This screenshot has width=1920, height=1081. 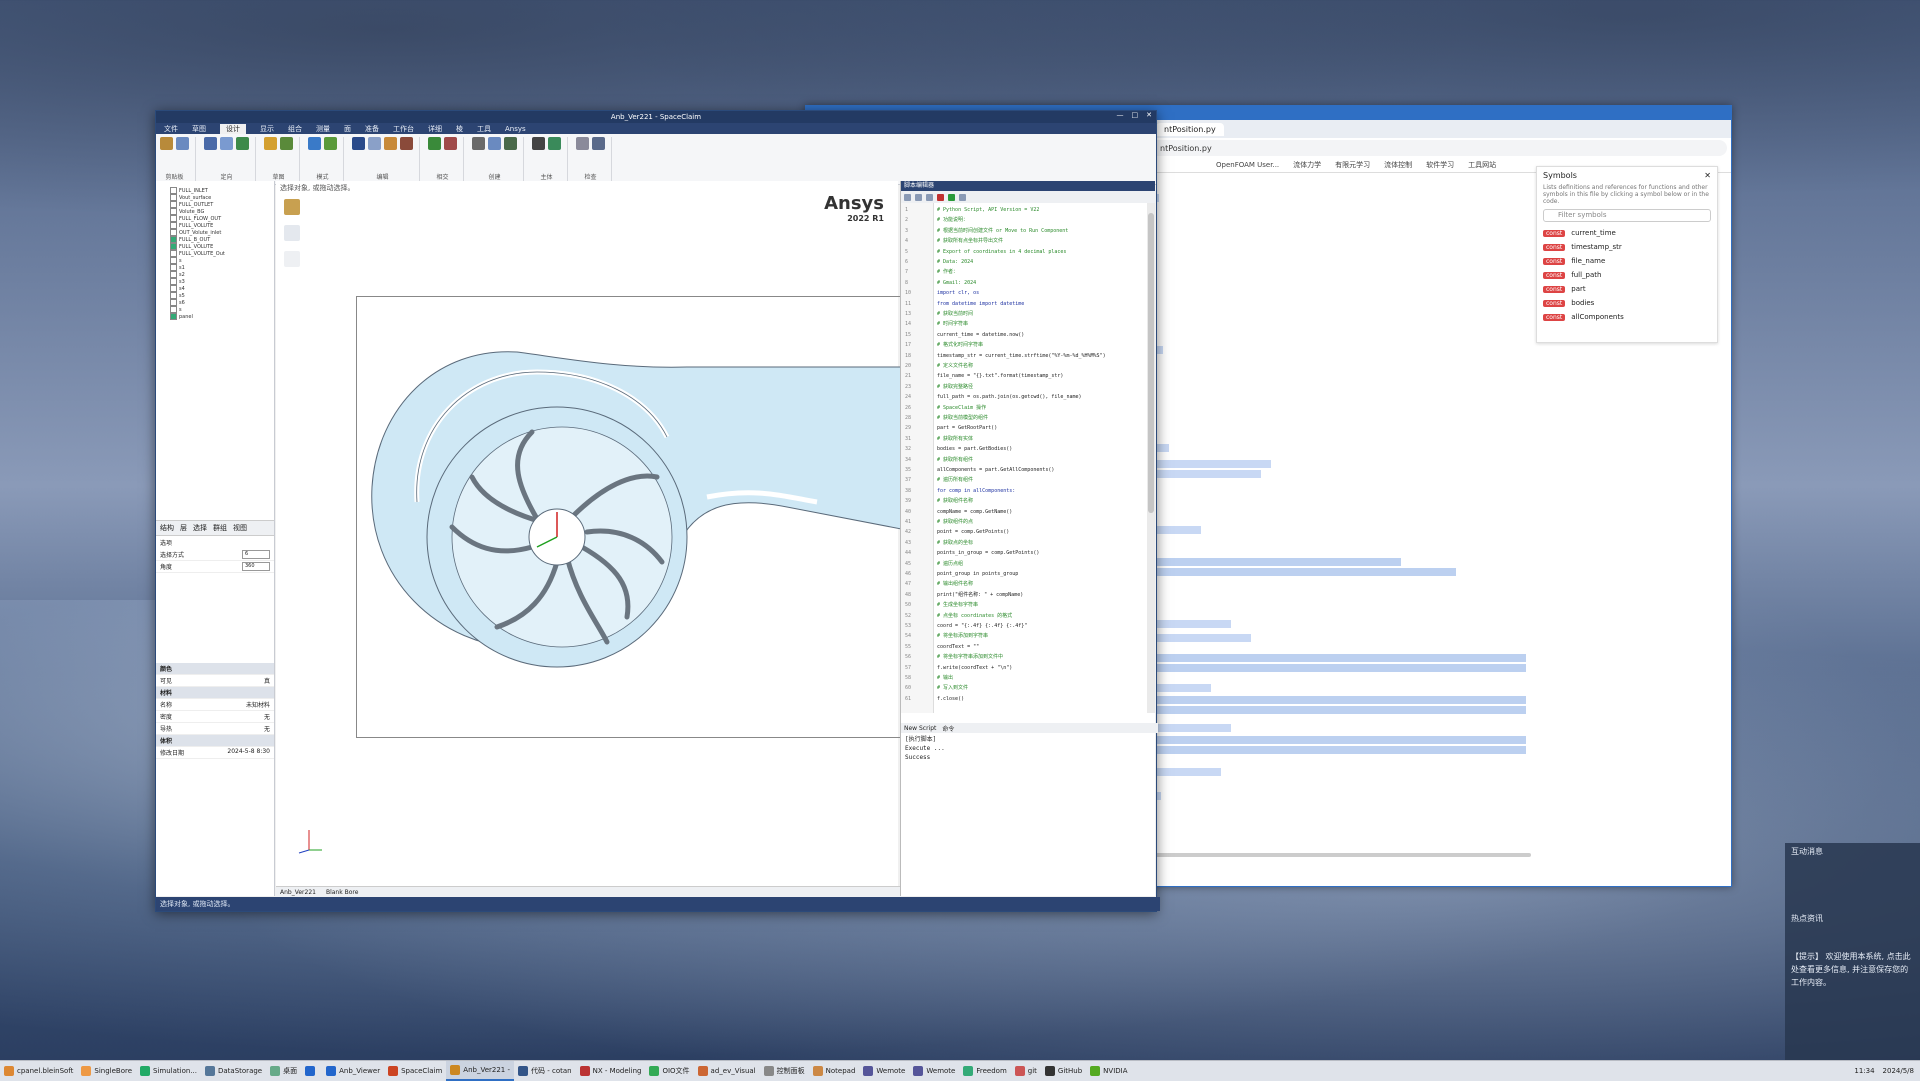 I want to click on prop-row: 密度 无, so click(x=215, y=717).